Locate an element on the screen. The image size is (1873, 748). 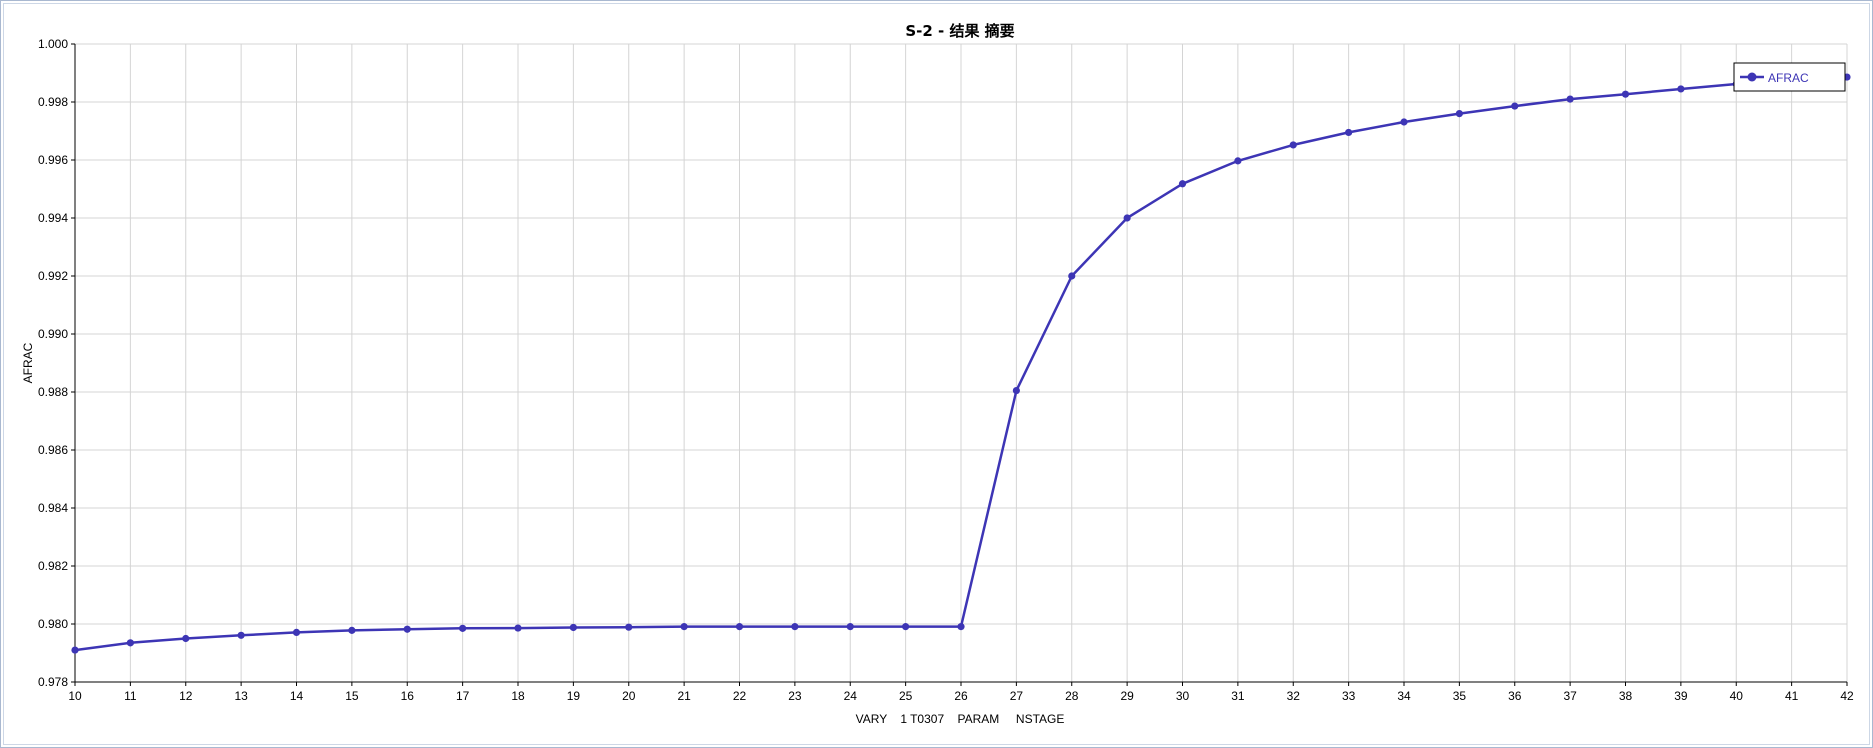
x-tick-label: 22 is located at coordinates (740, 696).